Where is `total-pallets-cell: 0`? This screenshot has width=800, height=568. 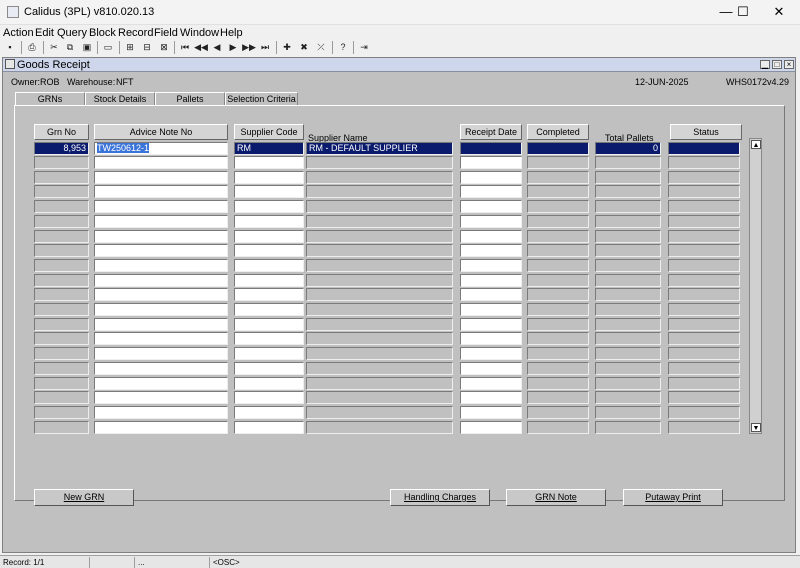
total-pallets-cell: 0 is located at coordinates (628, 148).